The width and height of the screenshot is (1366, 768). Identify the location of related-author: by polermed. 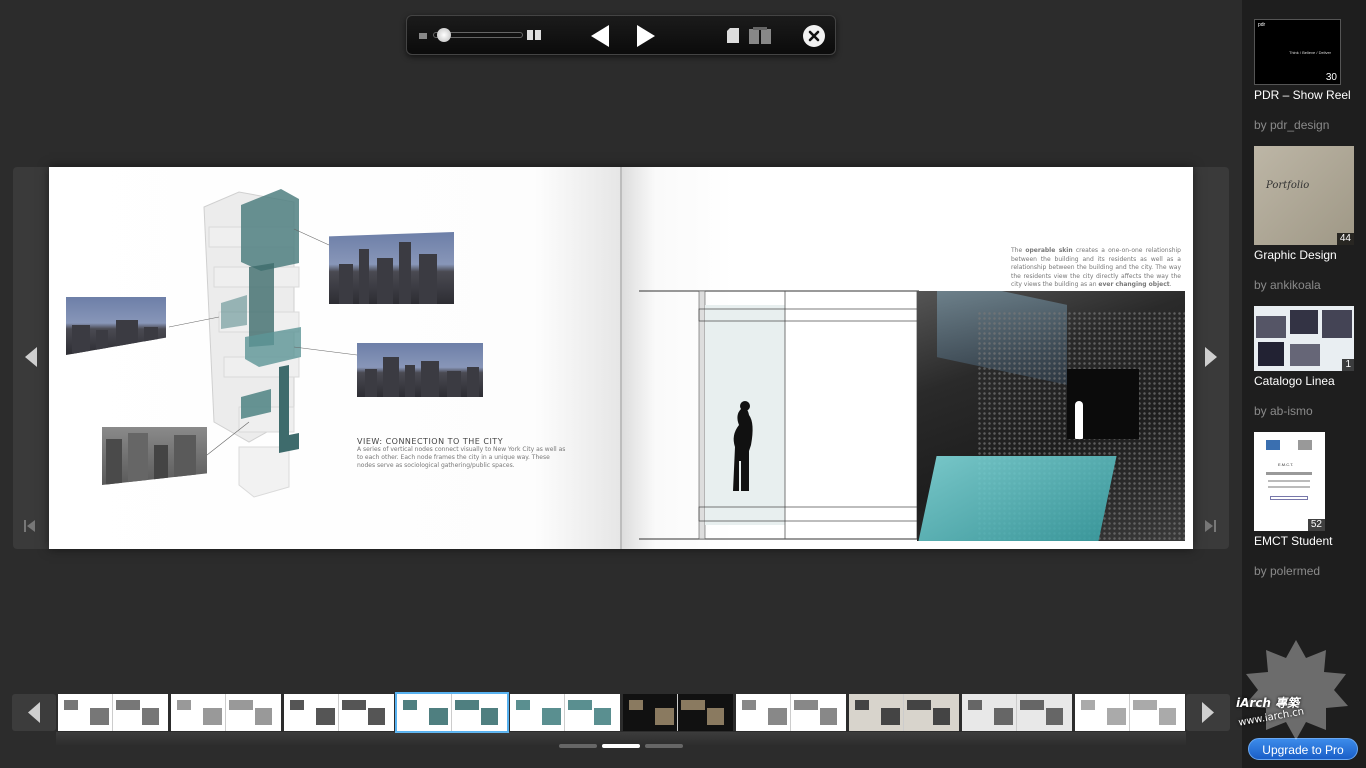
(1309, 571).